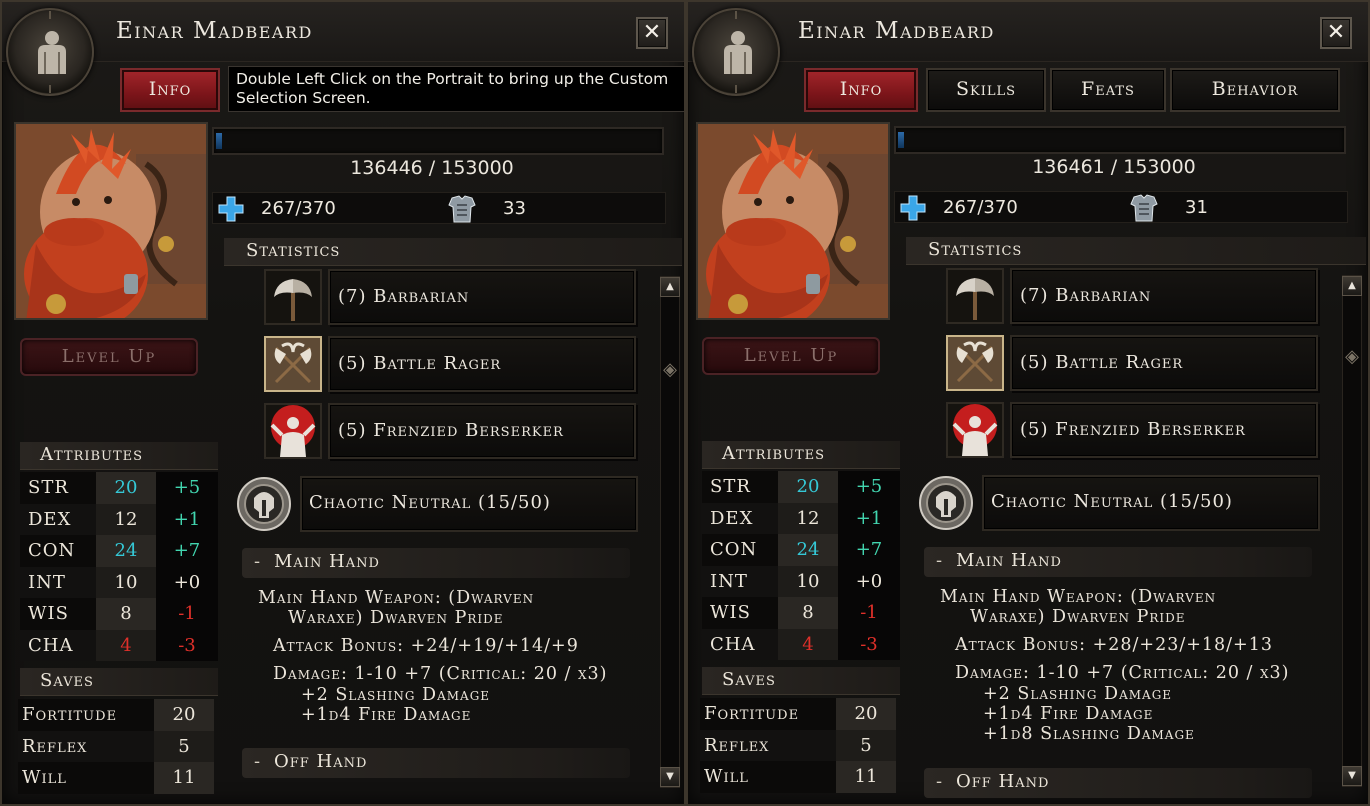 Image resolution: width=1370 pixels, height=806 pixels. What do you see at coordinates (801, 518) in the screenshot?
I see `attribute-row-dex: DEX 12 +1` at bounding box center [801, 518].